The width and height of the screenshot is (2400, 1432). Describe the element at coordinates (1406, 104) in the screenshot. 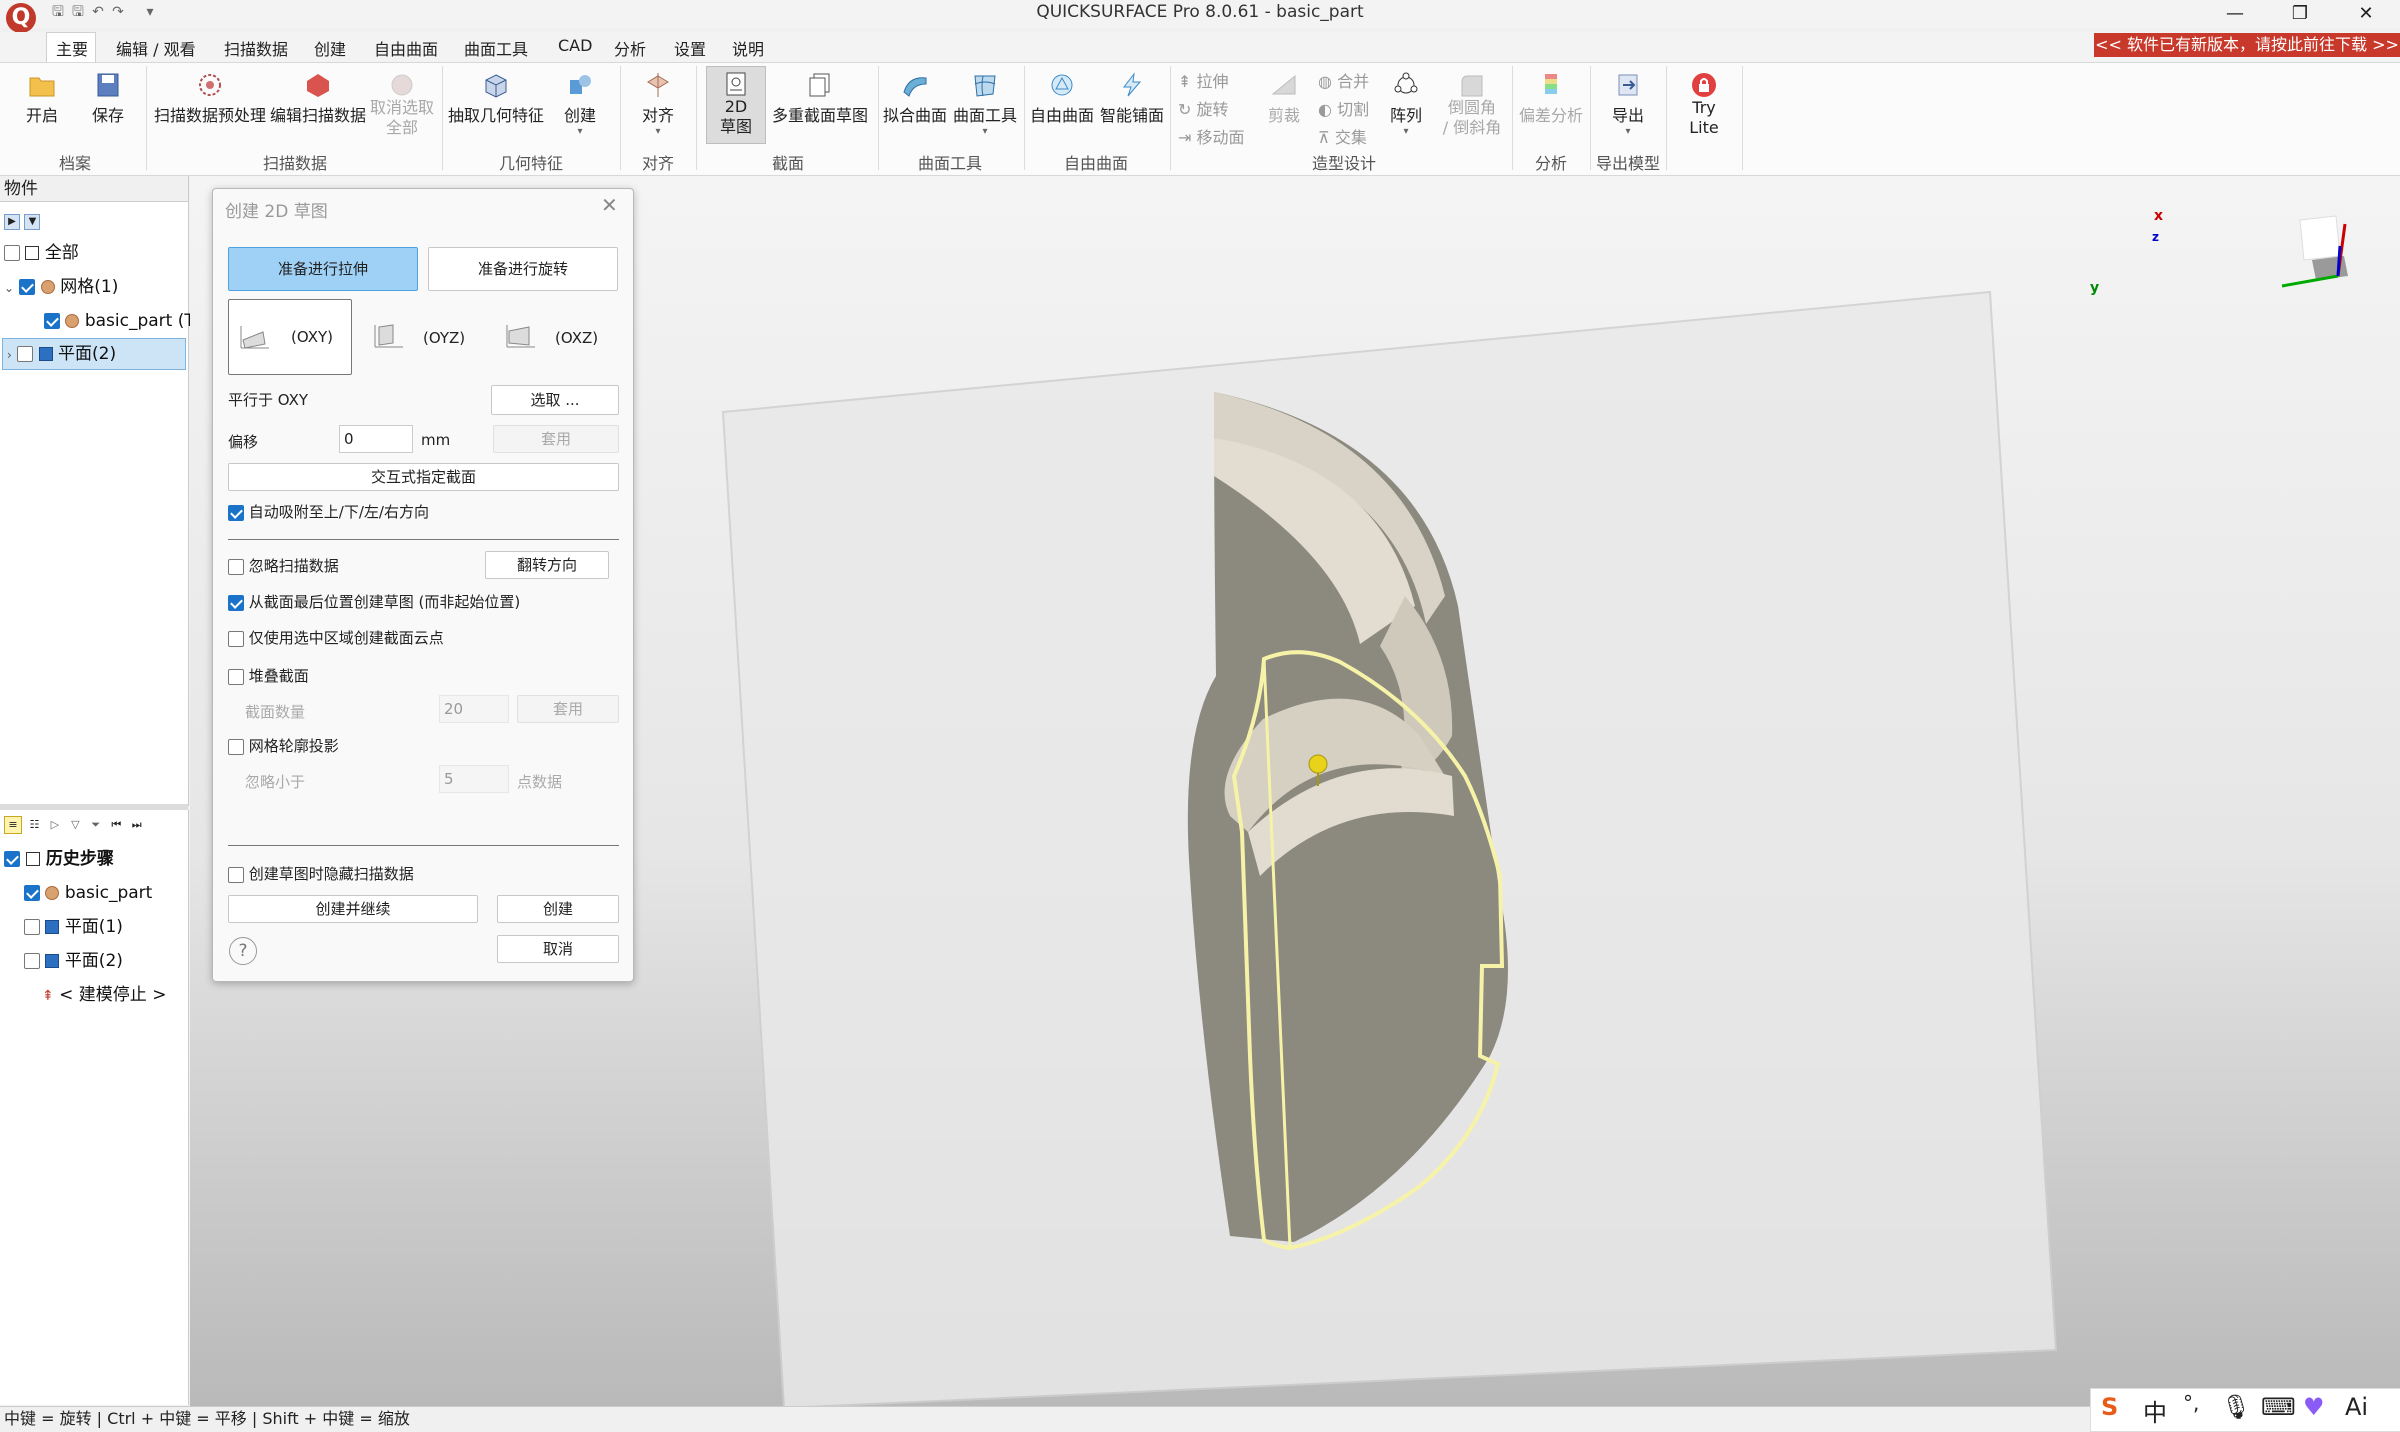

I see `pattern-button: 阵列 ▾` at that location.